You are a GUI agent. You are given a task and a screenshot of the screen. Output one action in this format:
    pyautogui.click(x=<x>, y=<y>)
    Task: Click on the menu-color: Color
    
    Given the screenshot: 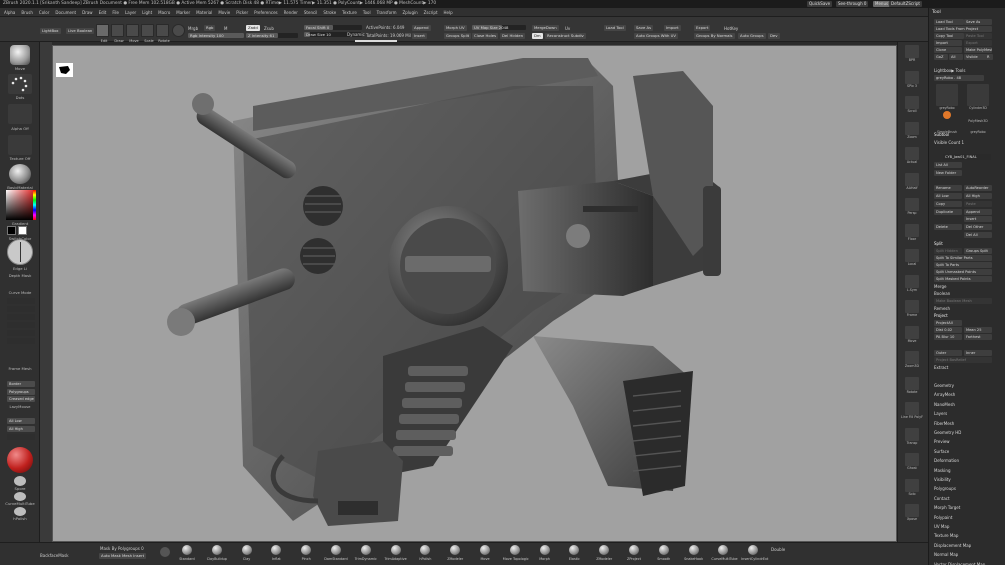 What is the action you would take?
    pyautogui.click(x=44, y=12)
    